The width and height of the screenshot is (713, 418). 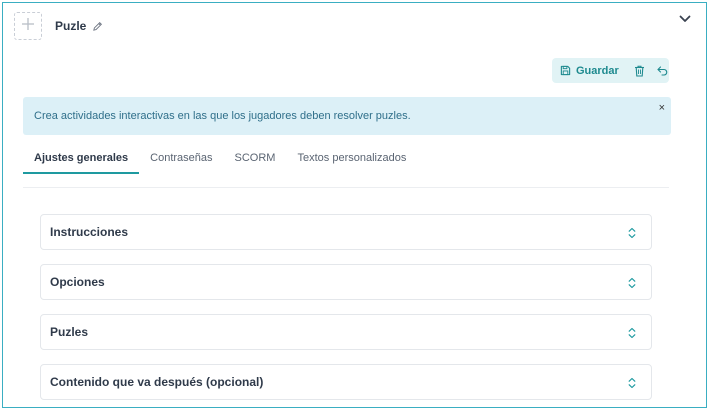 I want to click on undo-arrow-icon, so click(x=662, y=71).